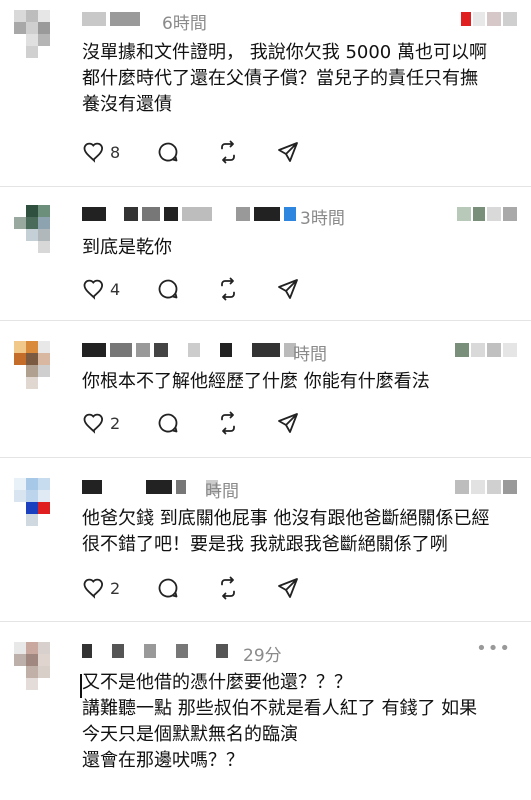  I want to click on comment-text: 你根本不了解他經歷了什麼 你能有什麼看法, so click(256, 381).